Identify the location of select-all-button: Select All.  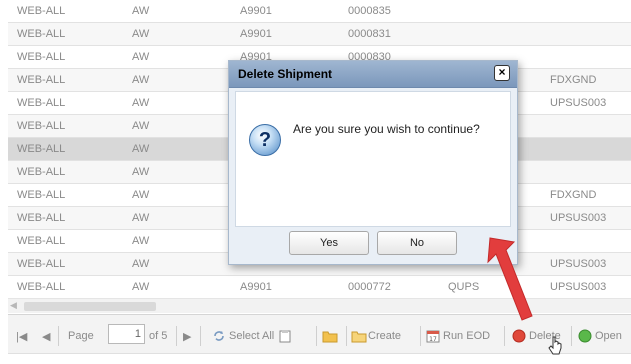
(253, 336).